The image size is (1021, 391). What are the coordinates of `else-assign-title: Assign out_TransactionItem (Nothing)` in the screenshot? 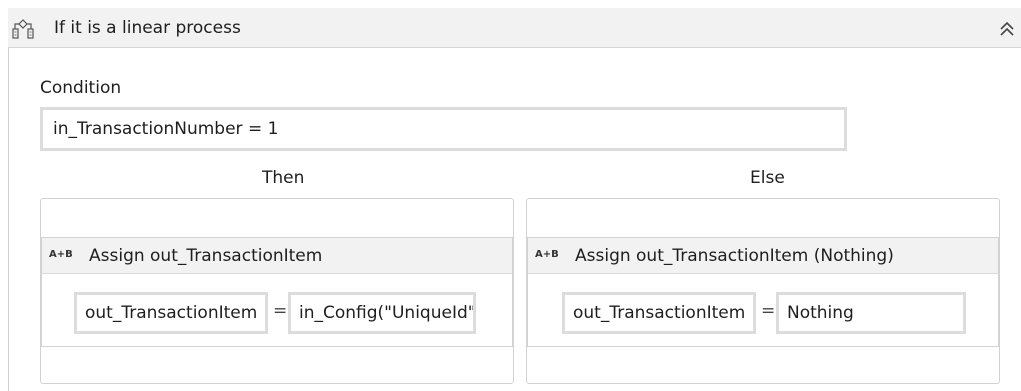 It's located at (734, 256).